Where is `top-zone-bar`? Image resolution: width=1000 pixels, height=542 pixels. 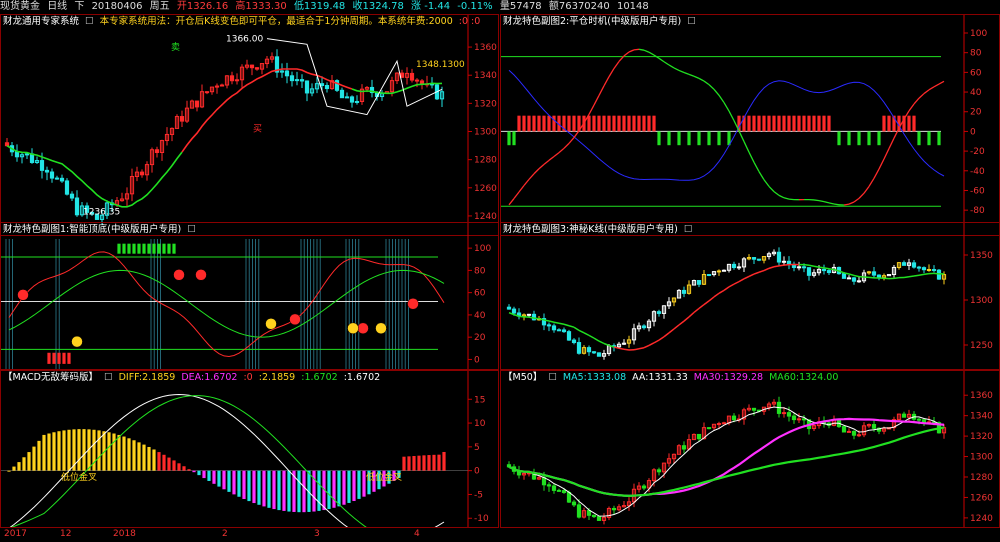 top-zone-bar is located at coordinates (174, 248).